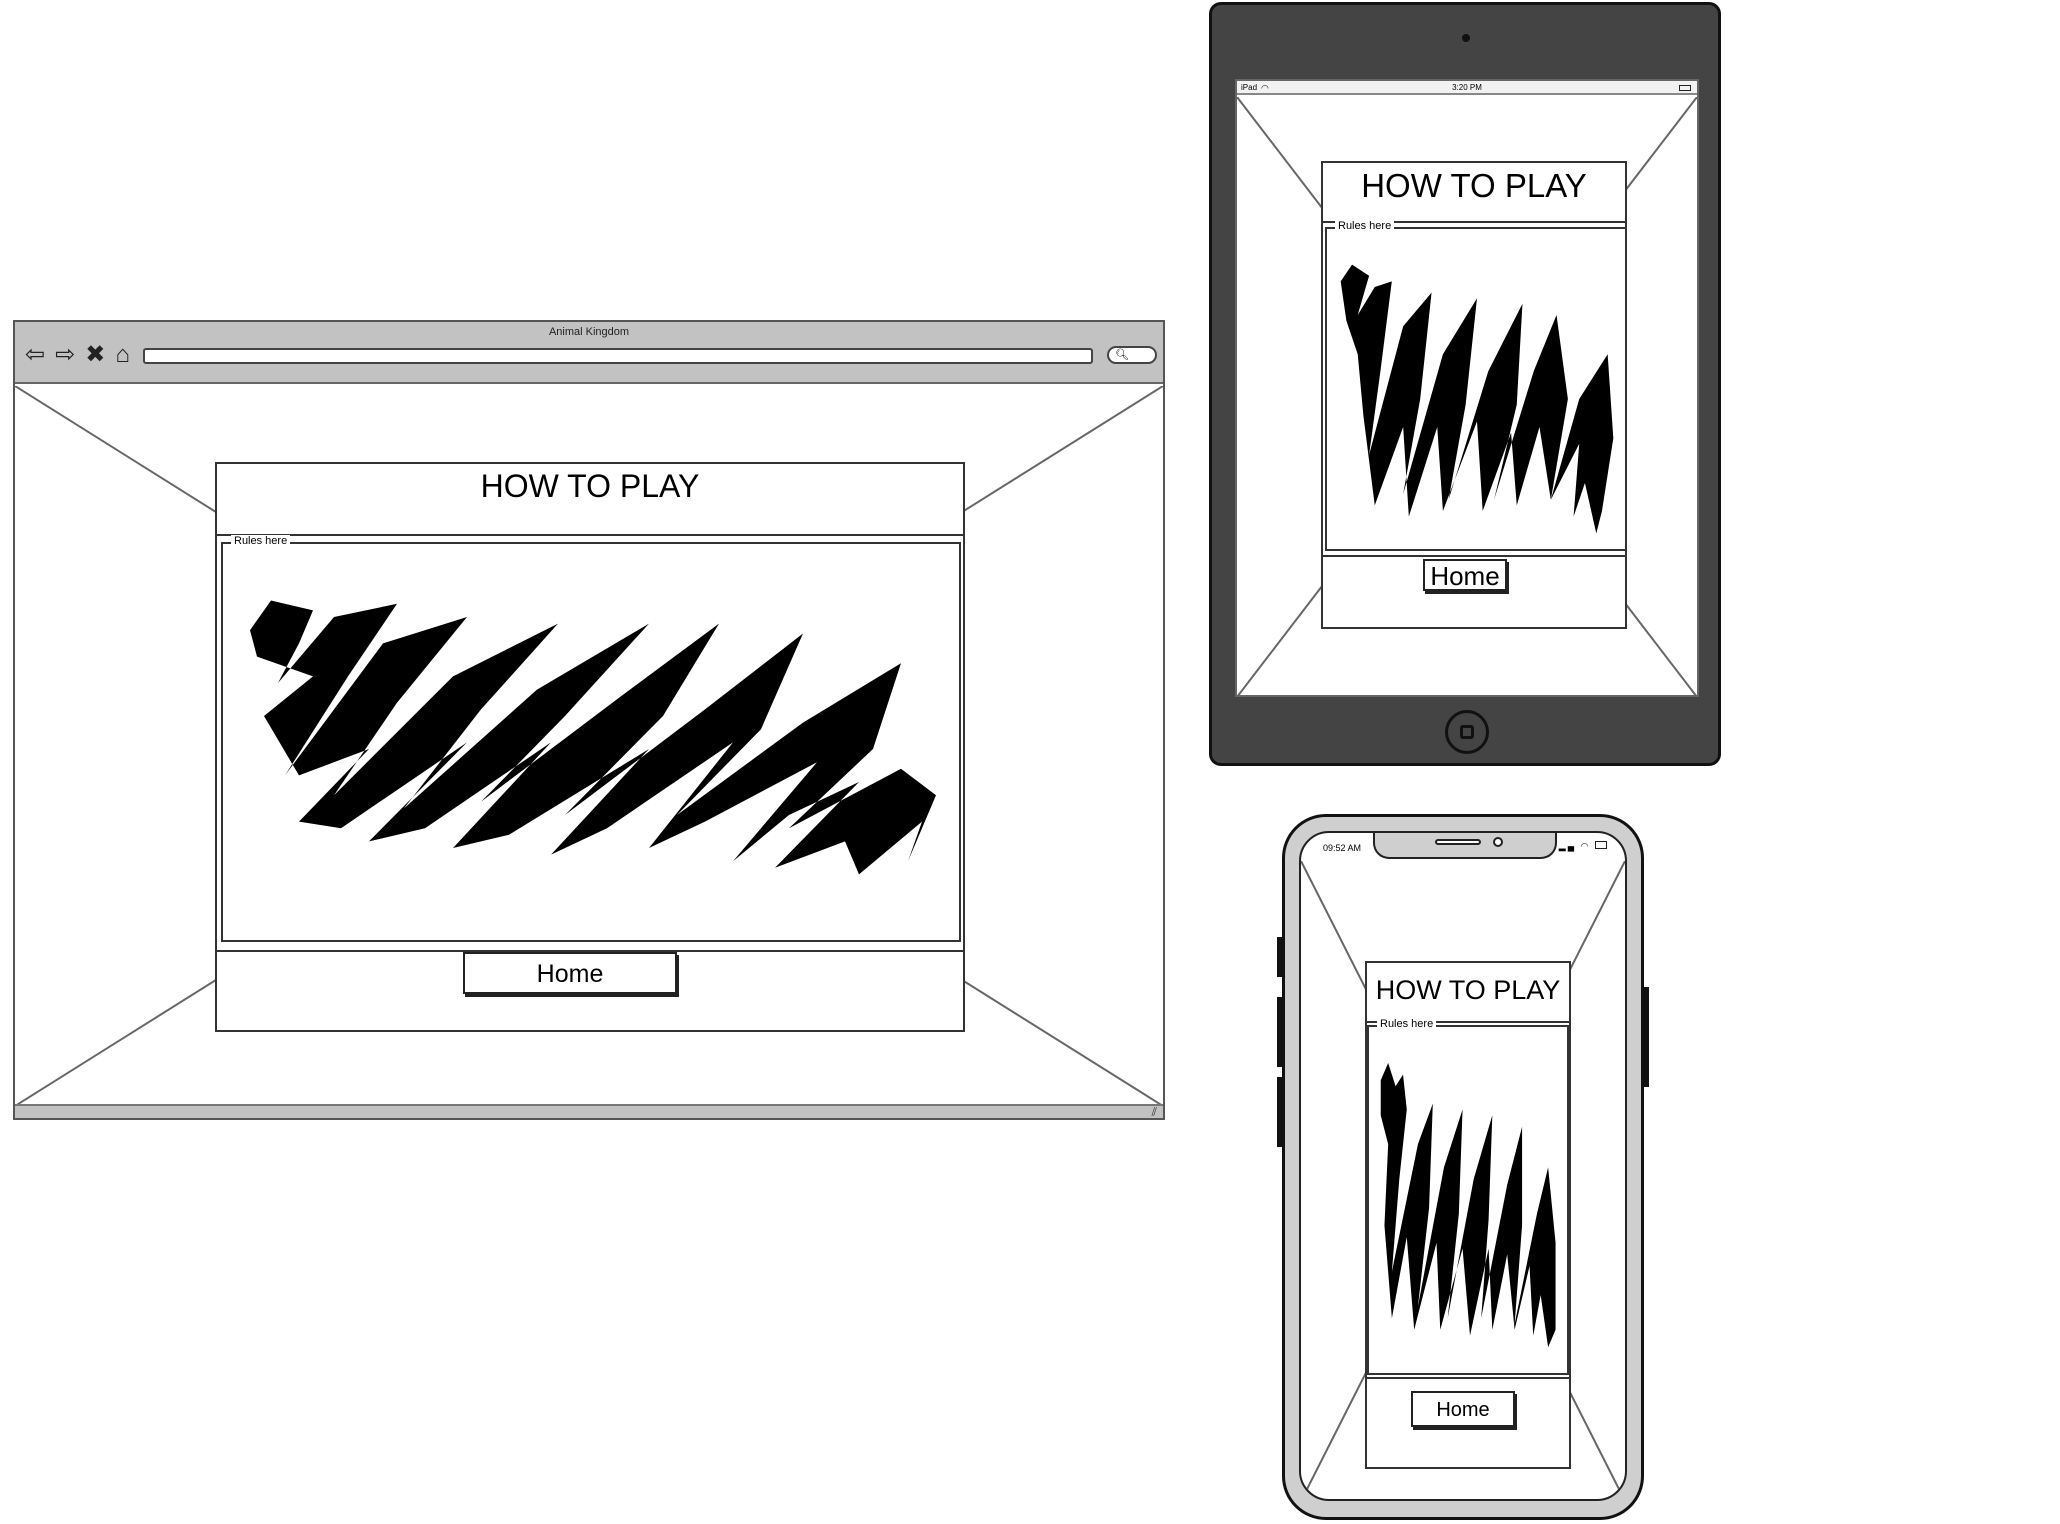 The image size is (2060, 1524). I want to click on search-button: 🔍︎, so click(1132, 355).